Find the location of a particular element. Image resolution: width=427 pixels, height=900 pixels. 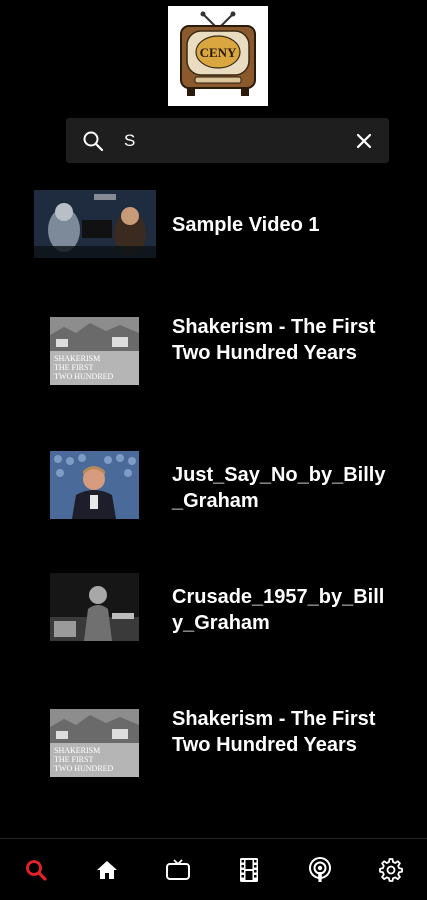

search-input is located at coordinates (229, 140).